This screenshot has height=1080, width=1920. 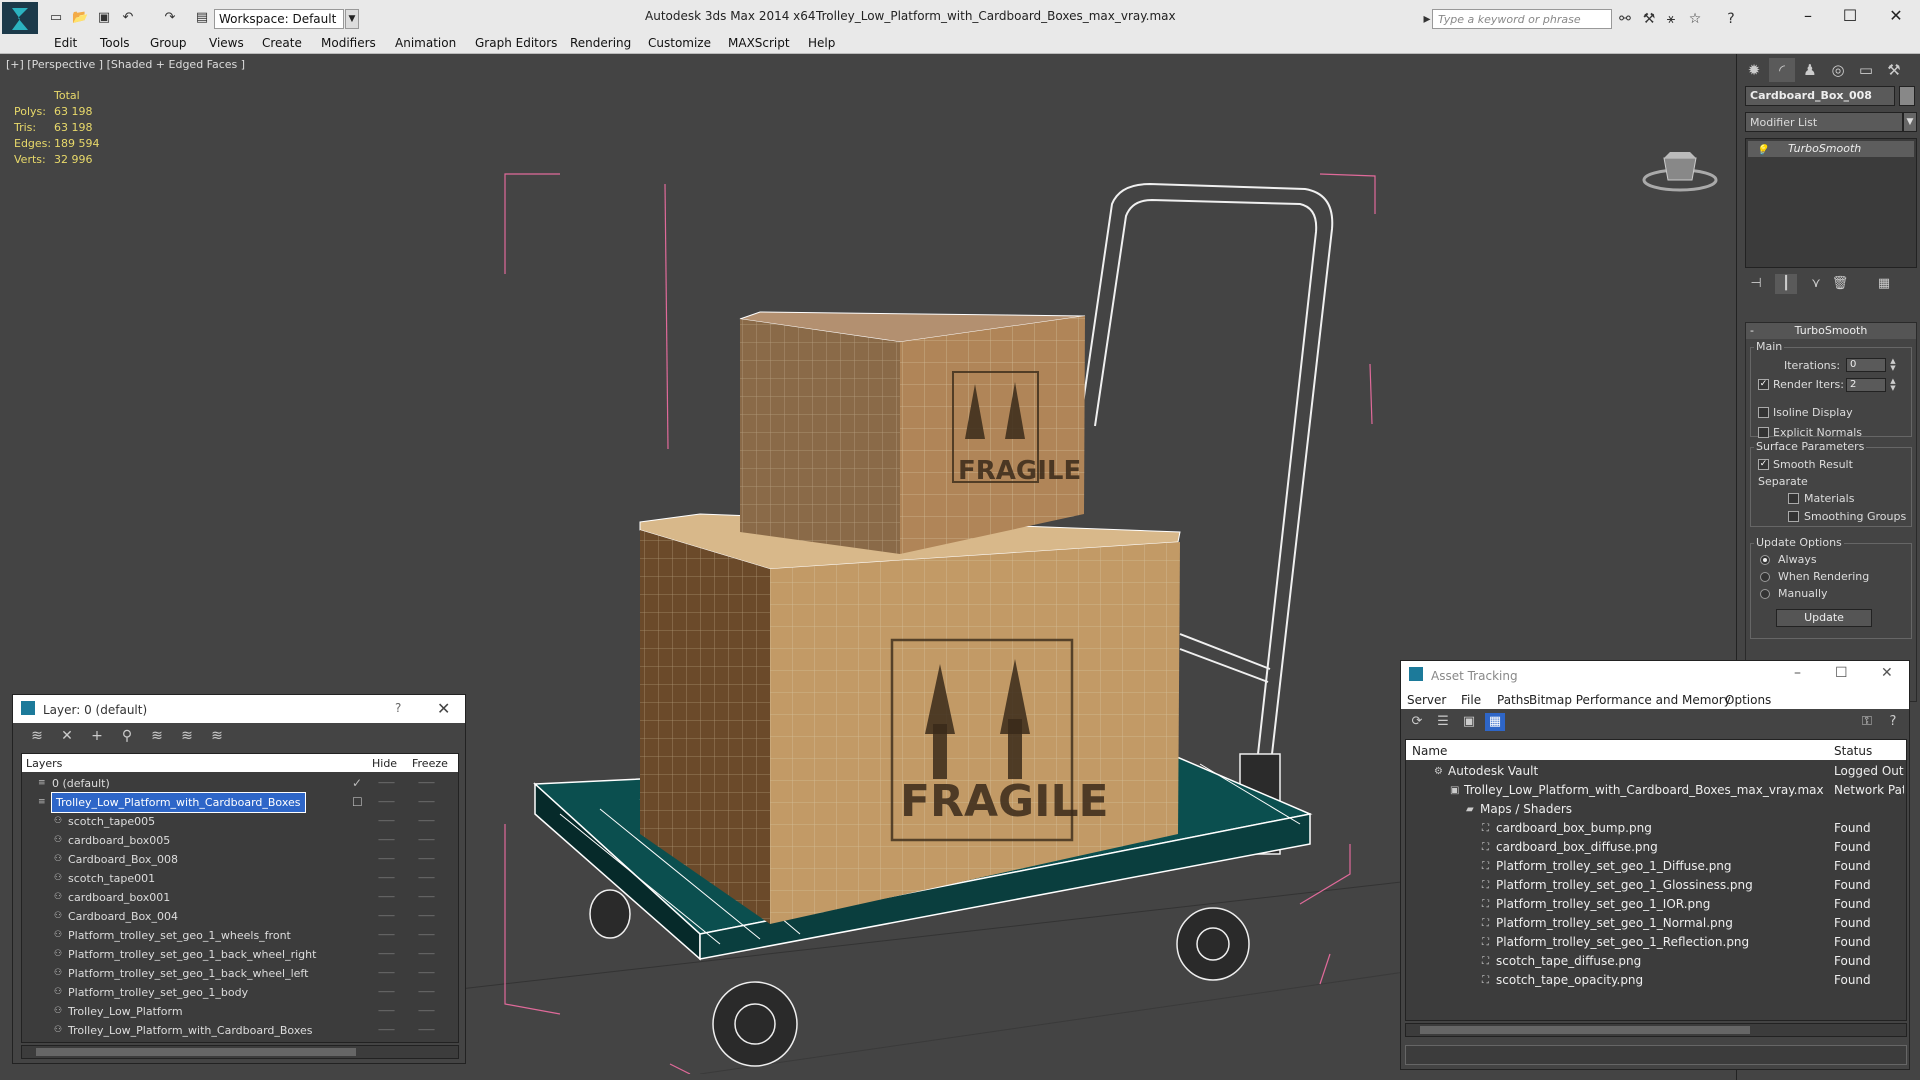 What do you see at coordinates (1866, 385) in the screenshot?
I see `render-iters-spinner: 2` at bounding box center [1866, 385].